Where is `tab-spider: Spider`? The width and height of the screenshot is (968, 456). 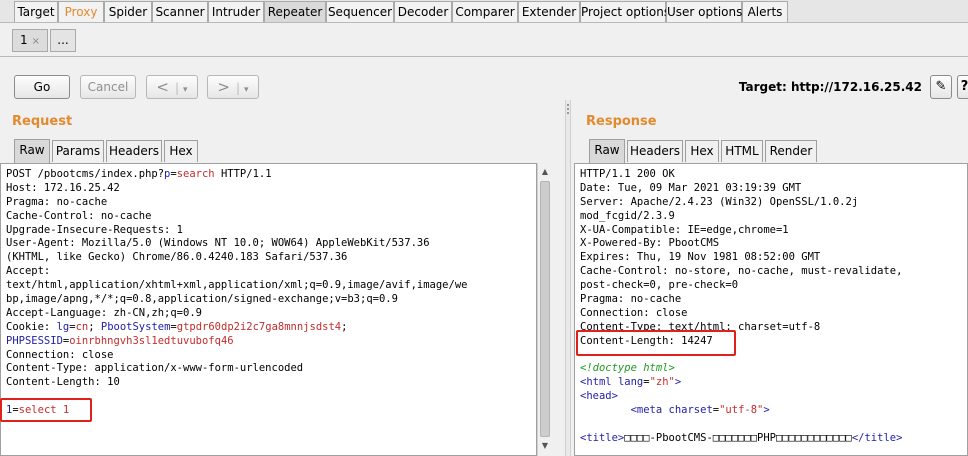 tab-spider: Spider is located at coordinates (128, 11).